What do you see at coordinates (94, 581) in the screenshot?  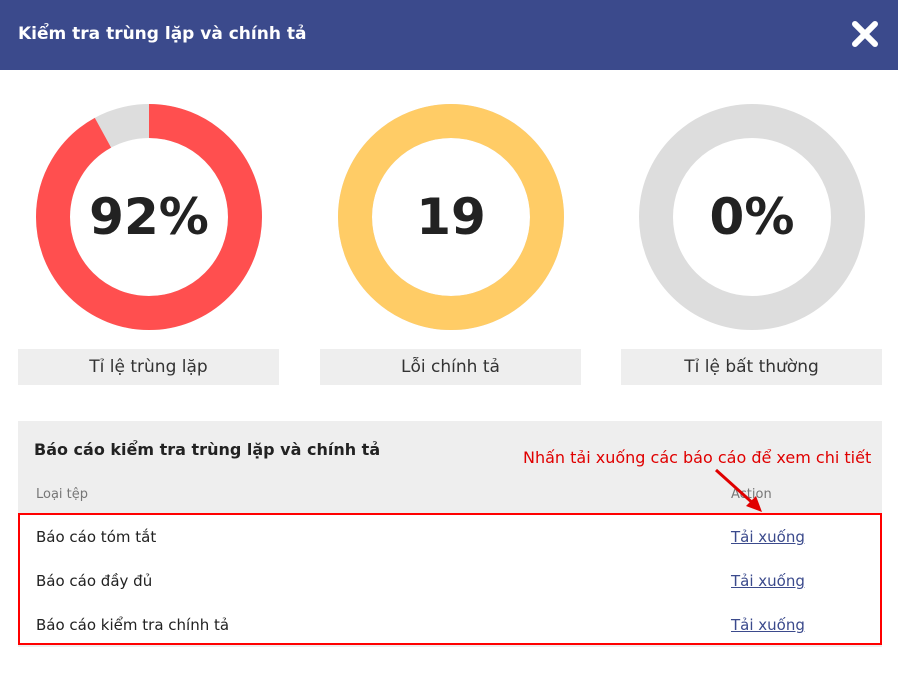 I see `report-name: Báo cáo đầy đủ` at bounding box center [94, 581].